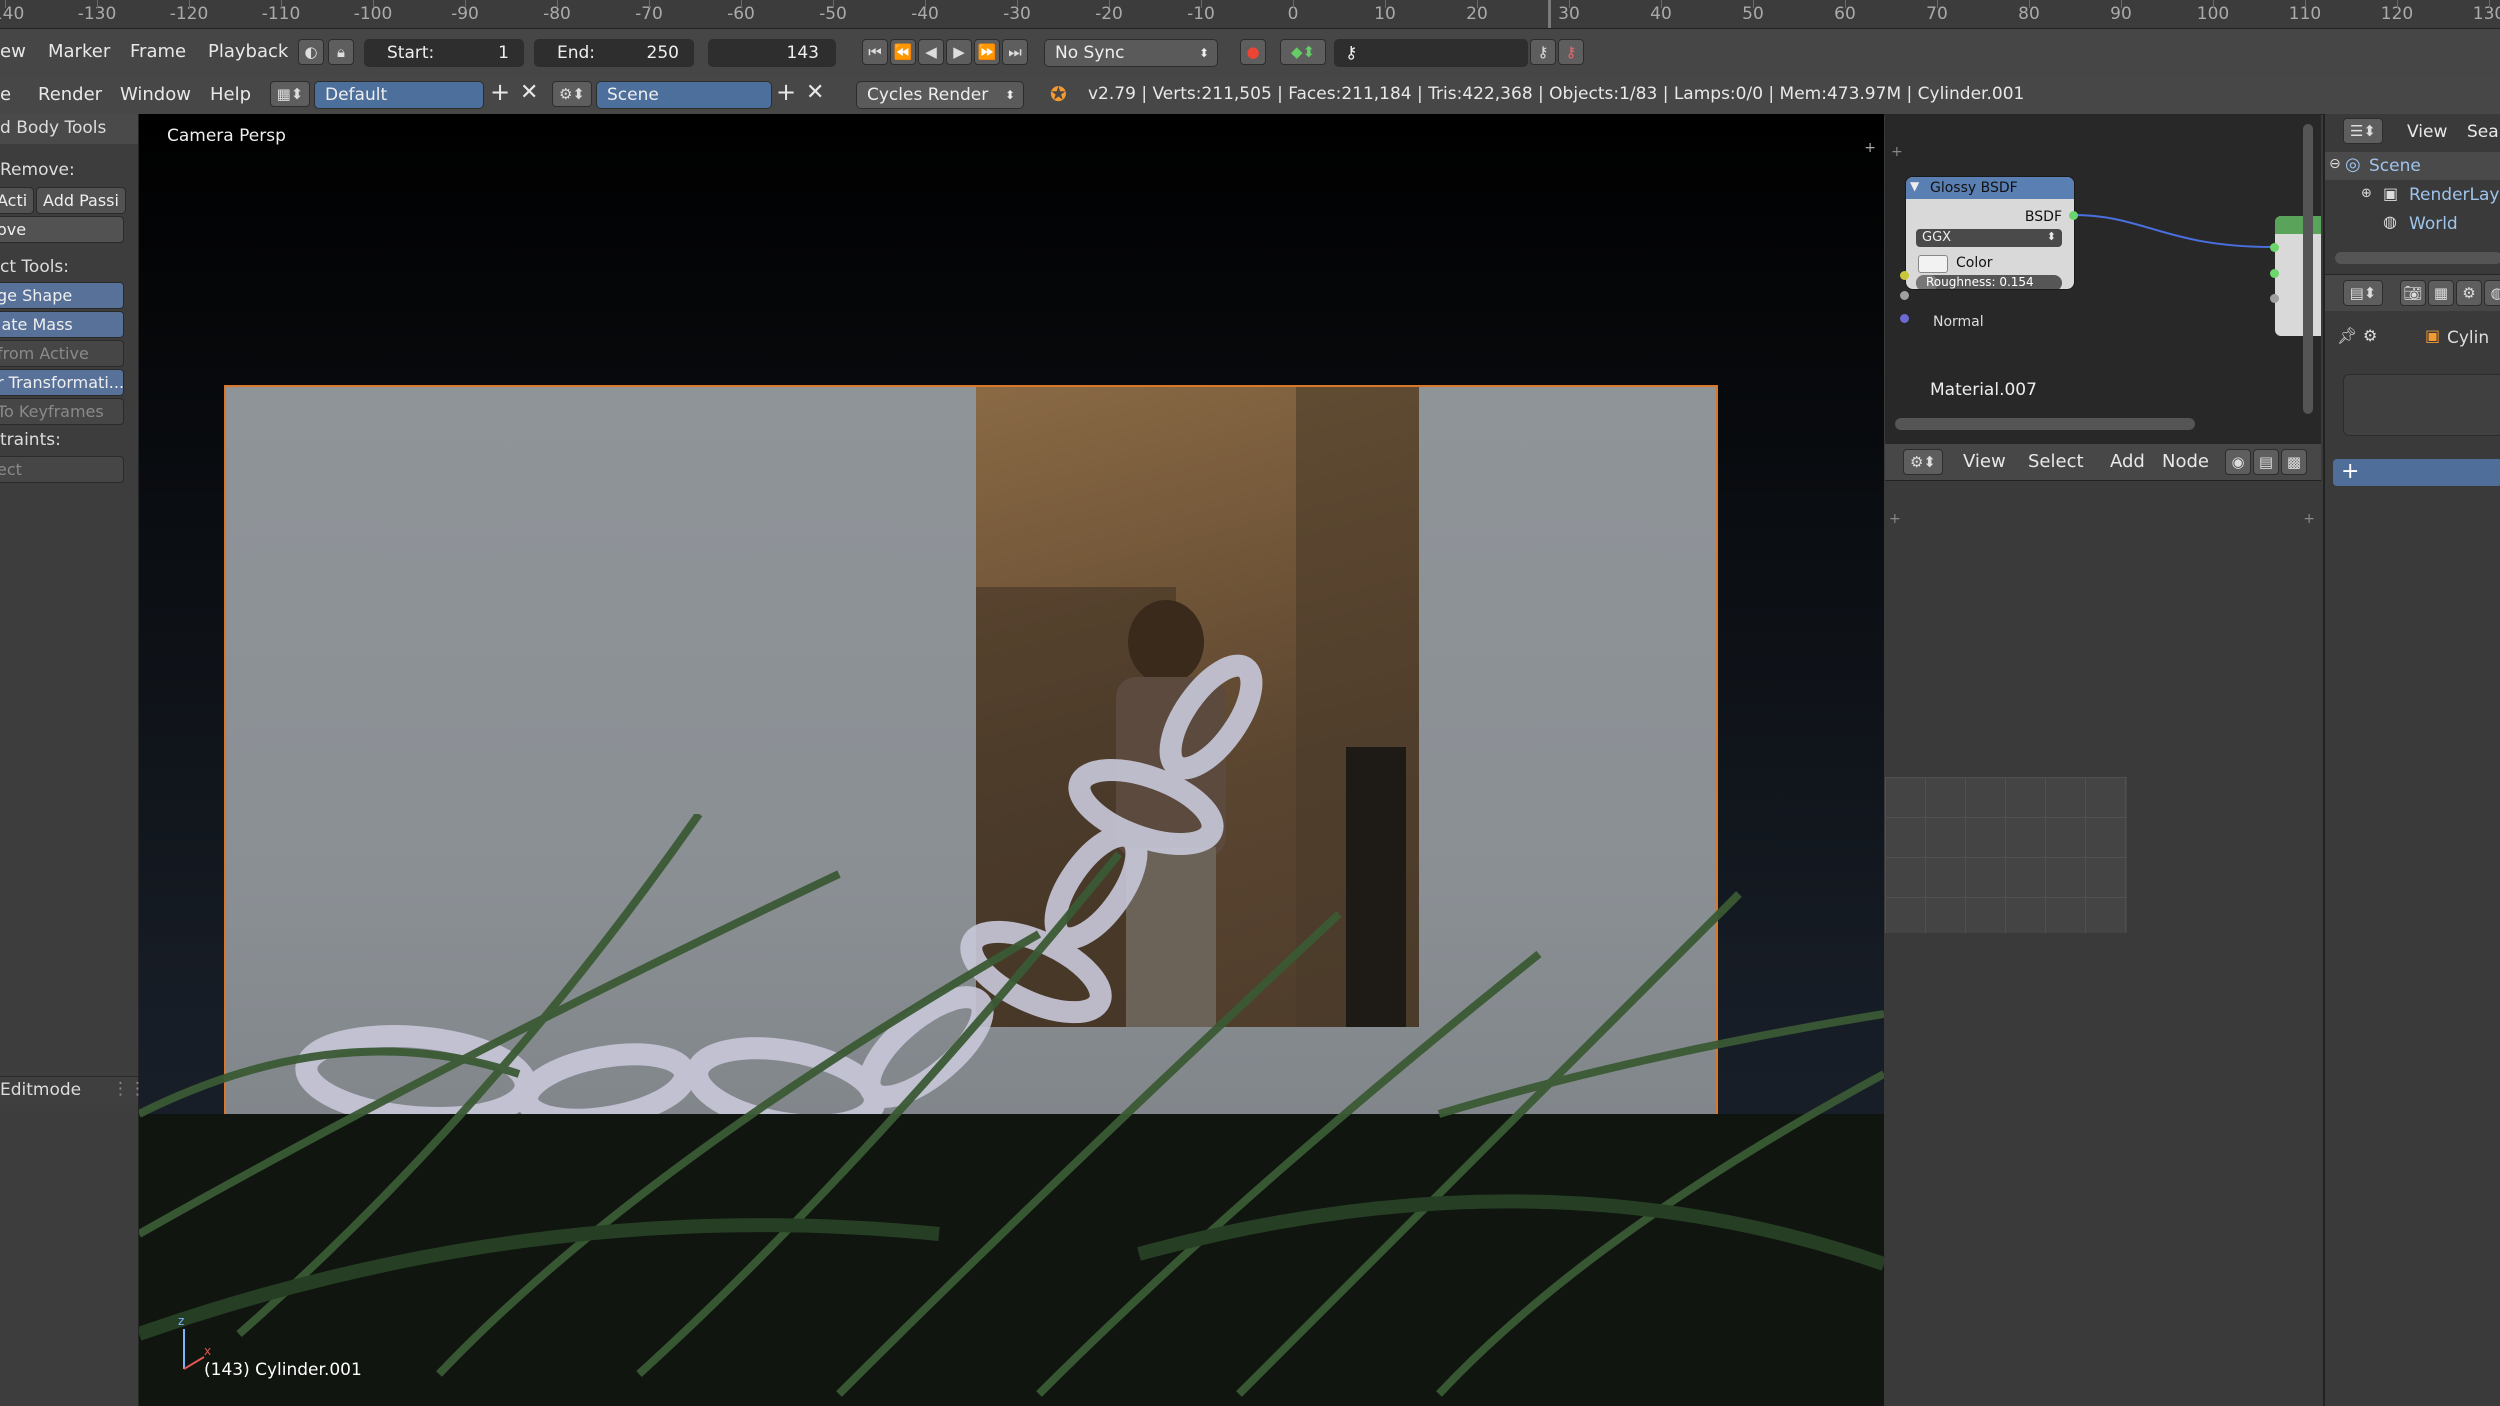 The image size is (2500, 1406). What do you see at coordinates (248, 51) in the screenshot?
I see `menu-playback: Playback` at bounding box center [248, 51].